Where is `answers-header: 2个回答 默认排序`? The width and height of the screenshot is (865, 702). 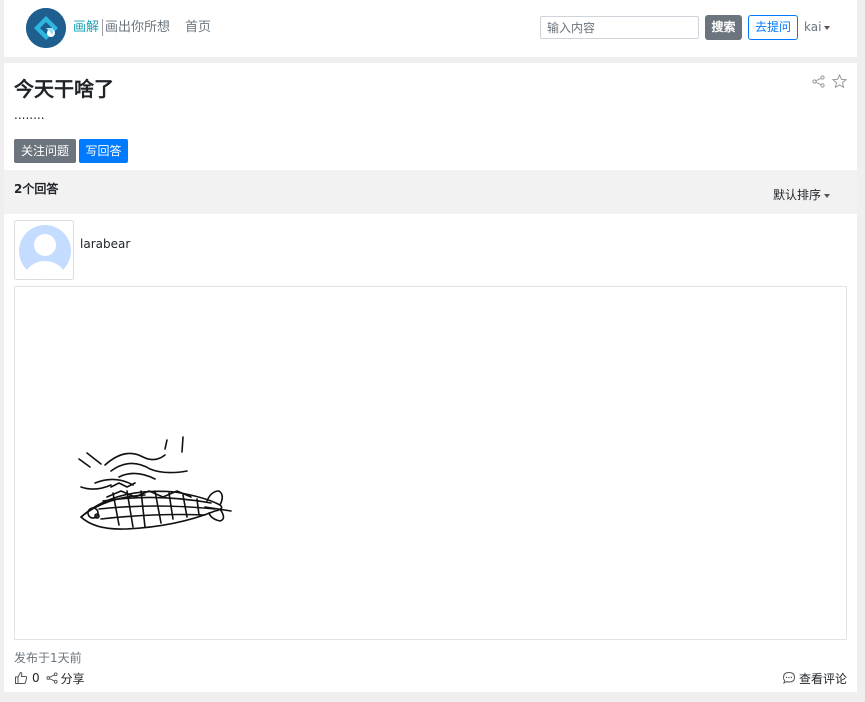
answers-header: 2个回答 默认排序 is located at coordinates (430, 192).